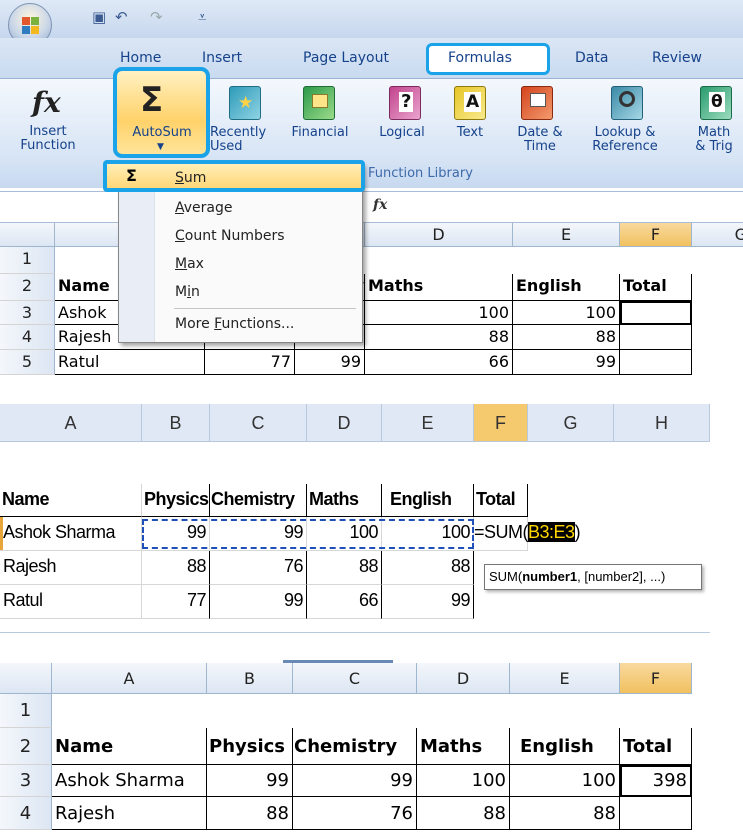  Describe the element at coordinates (711, 140) in the screenshot. I see `math-trig-button: Math & Trig` at that location.